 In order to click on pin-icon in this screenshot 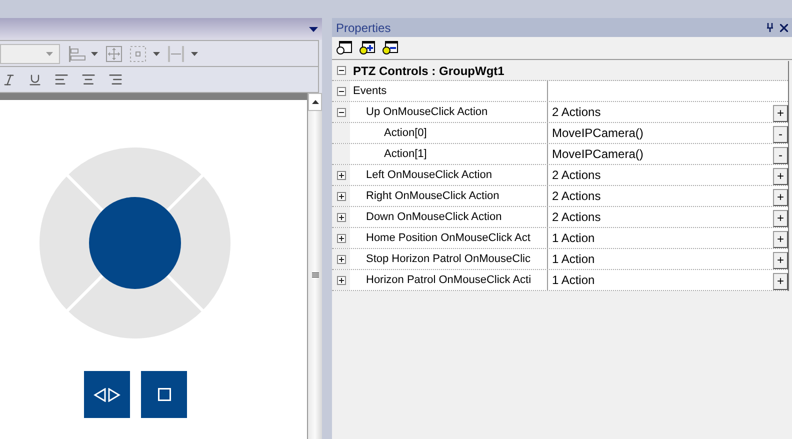, I will do `click(770, 27)`.